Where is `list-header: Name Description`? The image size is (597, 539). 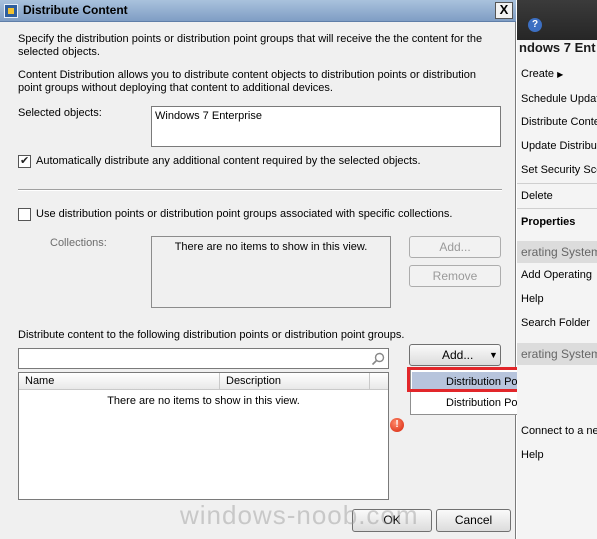
list-header: Name Description is located at coordinates (203, 381).